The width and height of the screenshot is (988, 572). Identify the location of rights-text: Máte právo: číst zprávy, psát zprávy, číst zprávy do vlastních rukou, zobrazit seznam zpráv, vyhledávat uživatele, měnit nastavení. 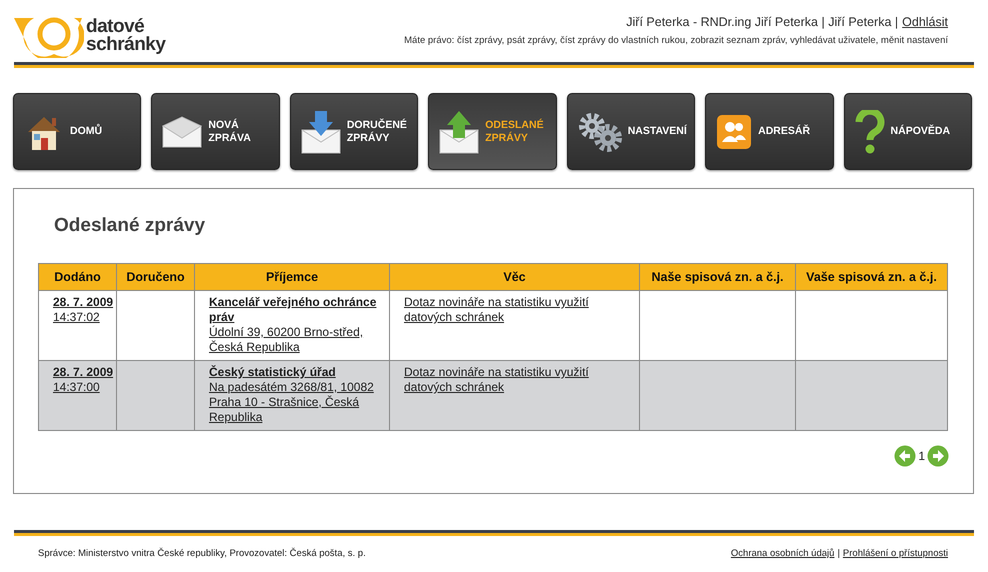
(676, 40).